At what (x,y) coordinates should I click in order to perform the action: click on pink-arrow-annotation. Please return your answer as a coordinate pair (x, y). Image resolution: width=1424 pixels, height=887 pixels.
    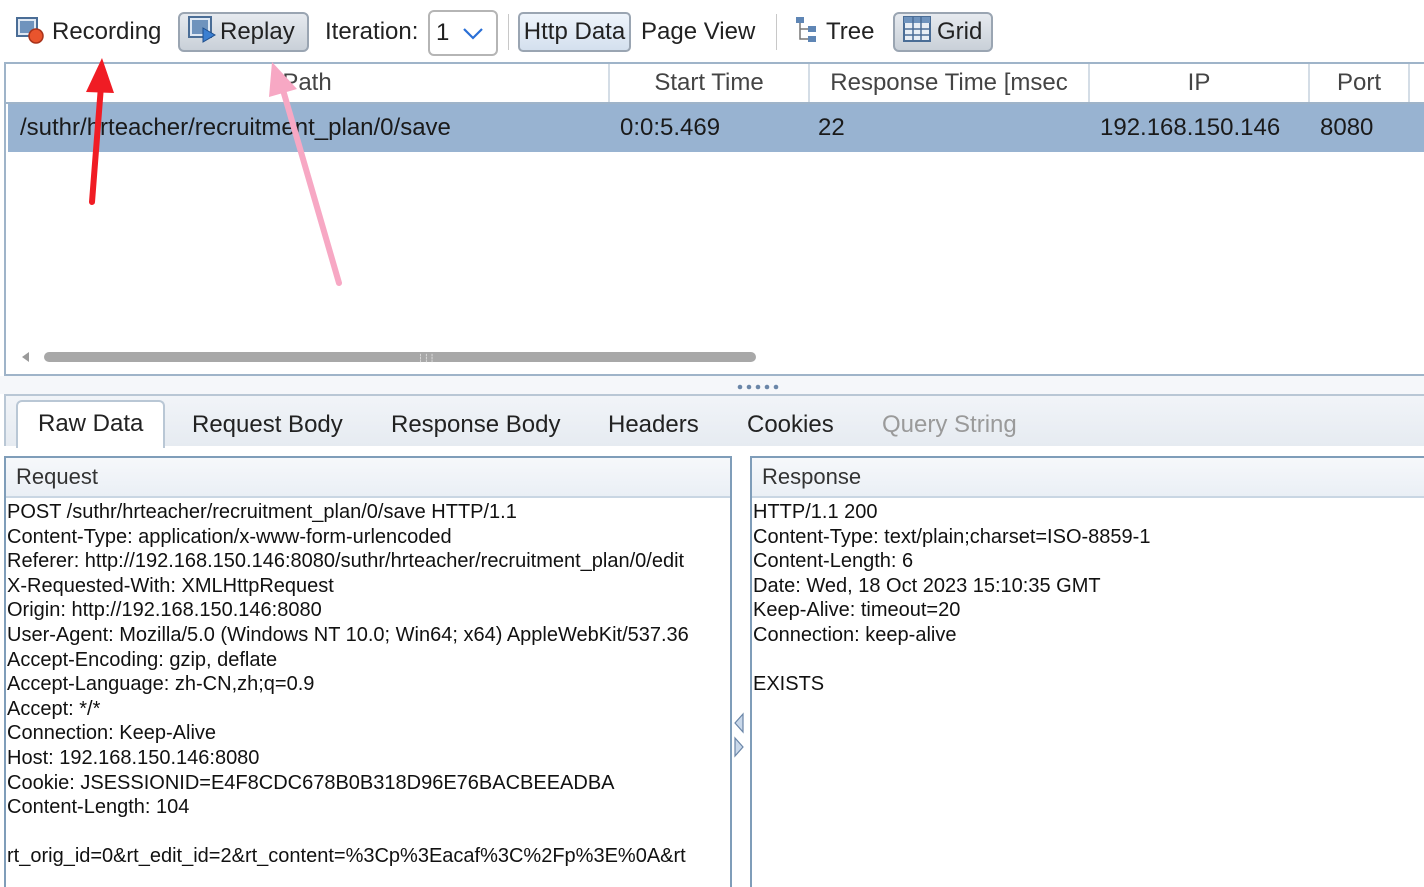
    Looking at the image, I should click on (305, 174).